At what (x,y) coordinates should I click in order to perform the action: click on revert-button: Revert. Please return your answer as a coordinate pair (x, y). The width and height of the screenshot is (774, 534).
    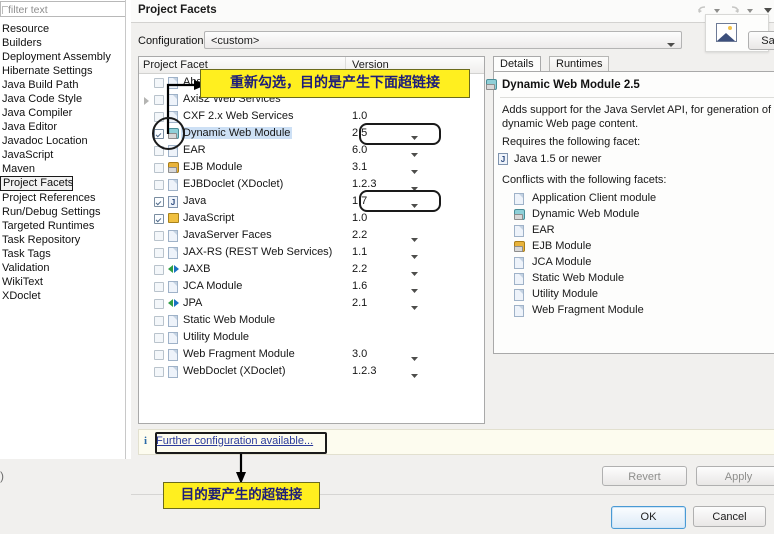
    Looking at the image, I should click on (644, 476).